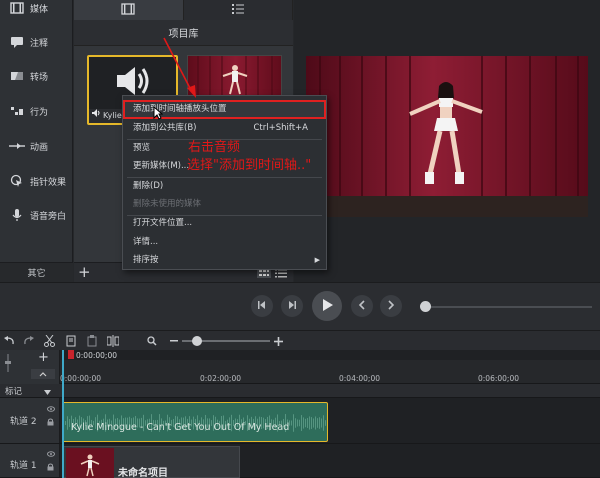  I want to click on markers-row: 标记, so click(300, 391).